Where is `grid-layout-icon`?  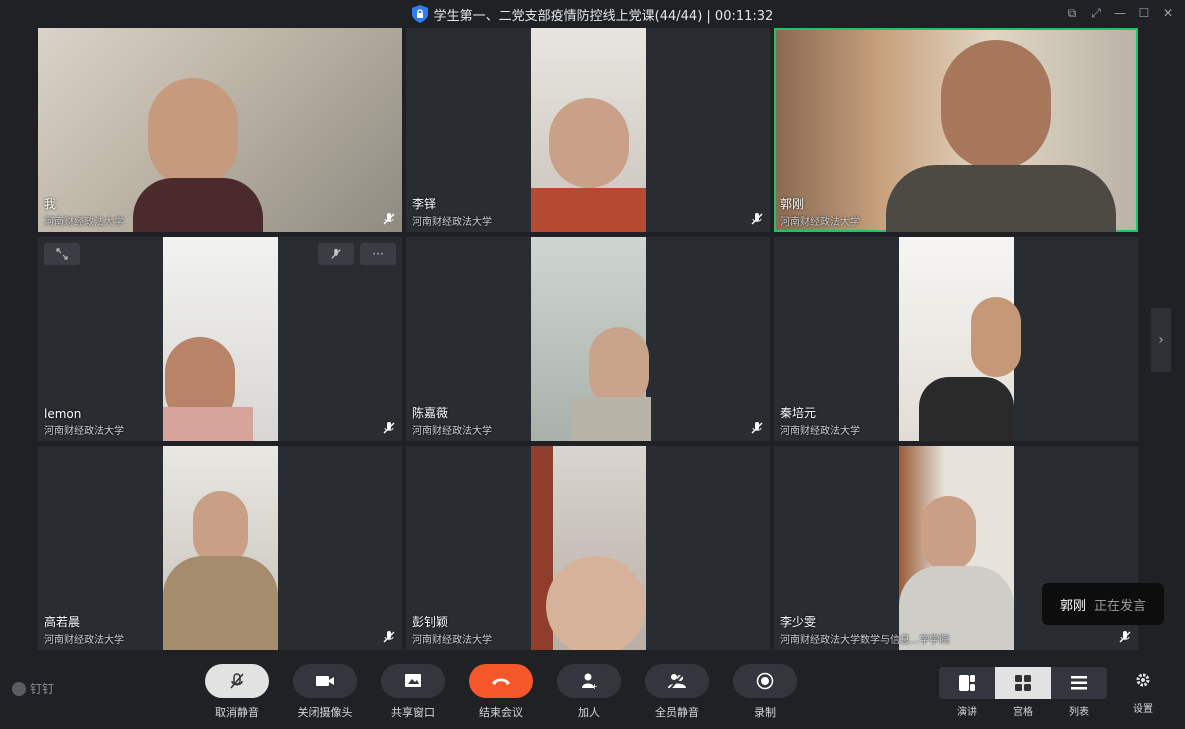 grid-layout-icon is located at coordinates (1023, 683).